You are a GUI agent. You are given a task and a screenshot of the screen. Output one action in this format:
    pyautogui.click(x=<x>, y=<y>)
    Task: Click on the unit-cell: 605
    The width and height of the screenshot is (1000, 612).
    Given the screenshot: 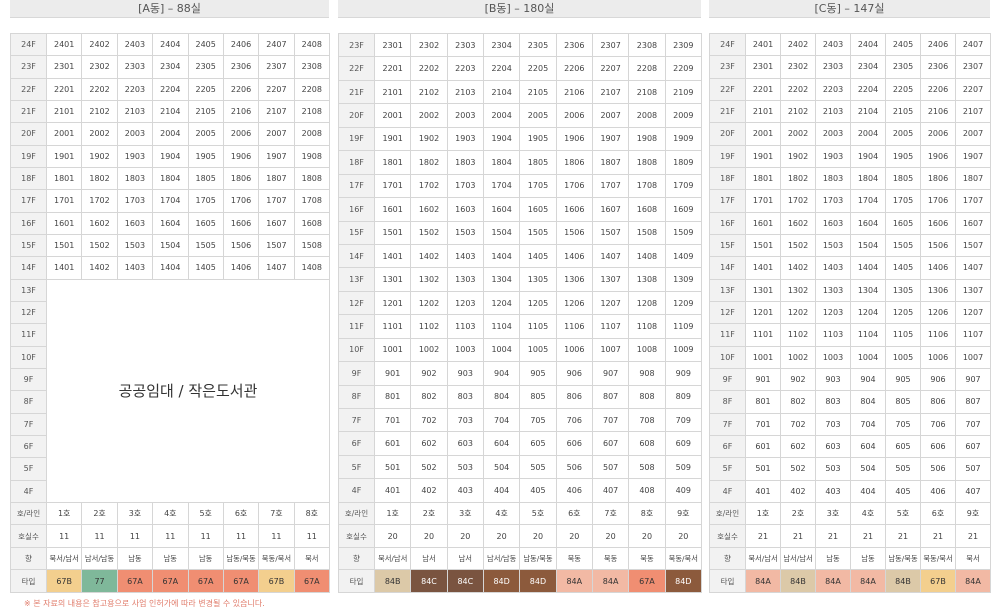 What is the action you would take?
    pyautogui.click(x=903, y=446)
    